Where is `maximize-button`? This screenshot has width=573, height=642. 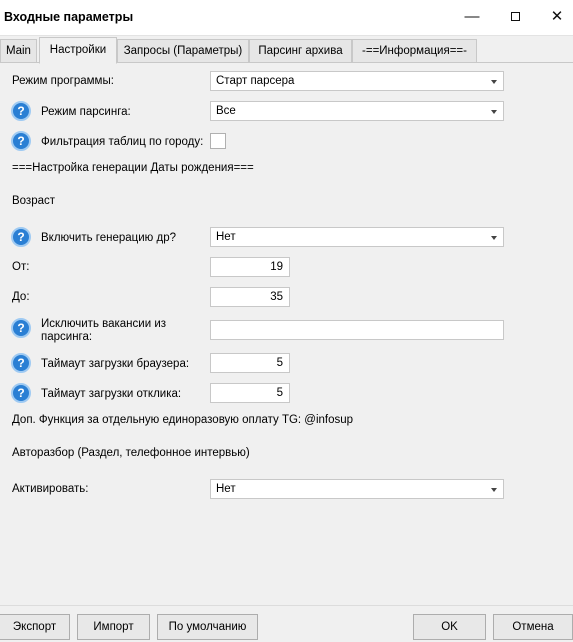
maximize-button is located at coordinates (515, 17).